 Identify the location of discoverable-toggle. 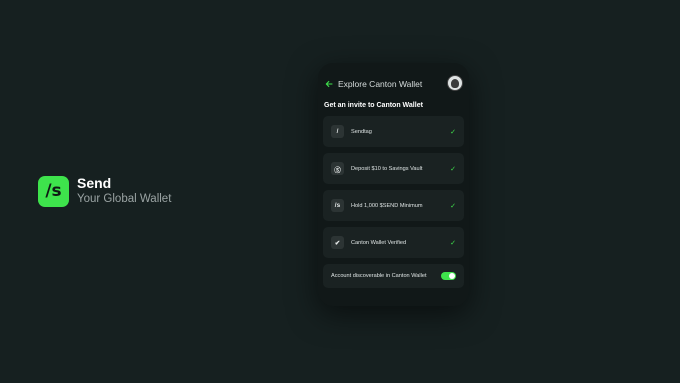
(448, 276).